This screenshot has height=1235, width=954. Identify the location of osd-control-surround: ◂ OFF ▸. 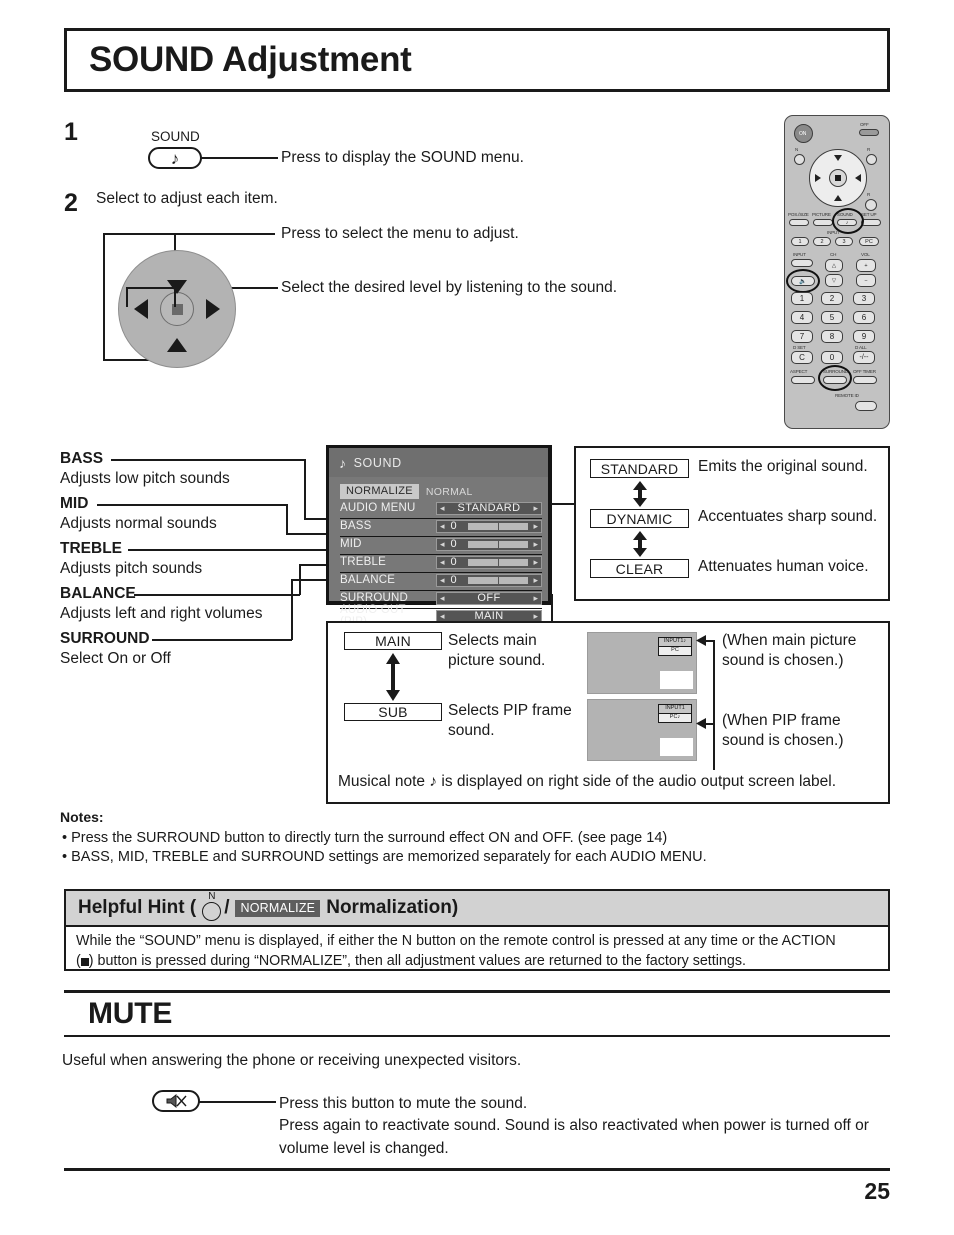
(489, 599).